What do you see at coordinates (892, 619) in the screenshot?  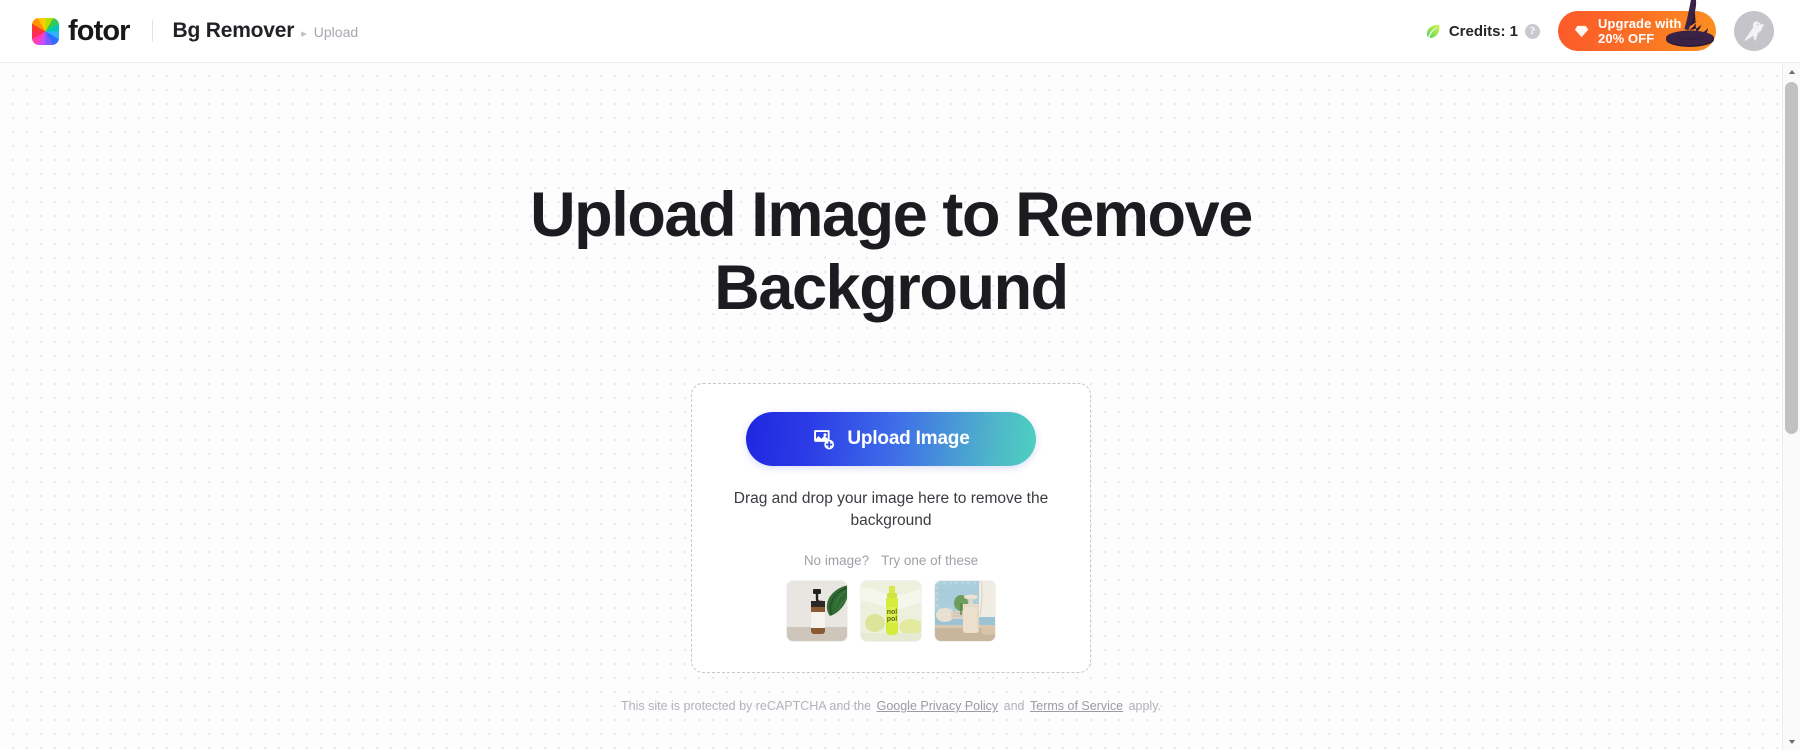 I see `svg-text: pol` at bounding box center [892, 619].